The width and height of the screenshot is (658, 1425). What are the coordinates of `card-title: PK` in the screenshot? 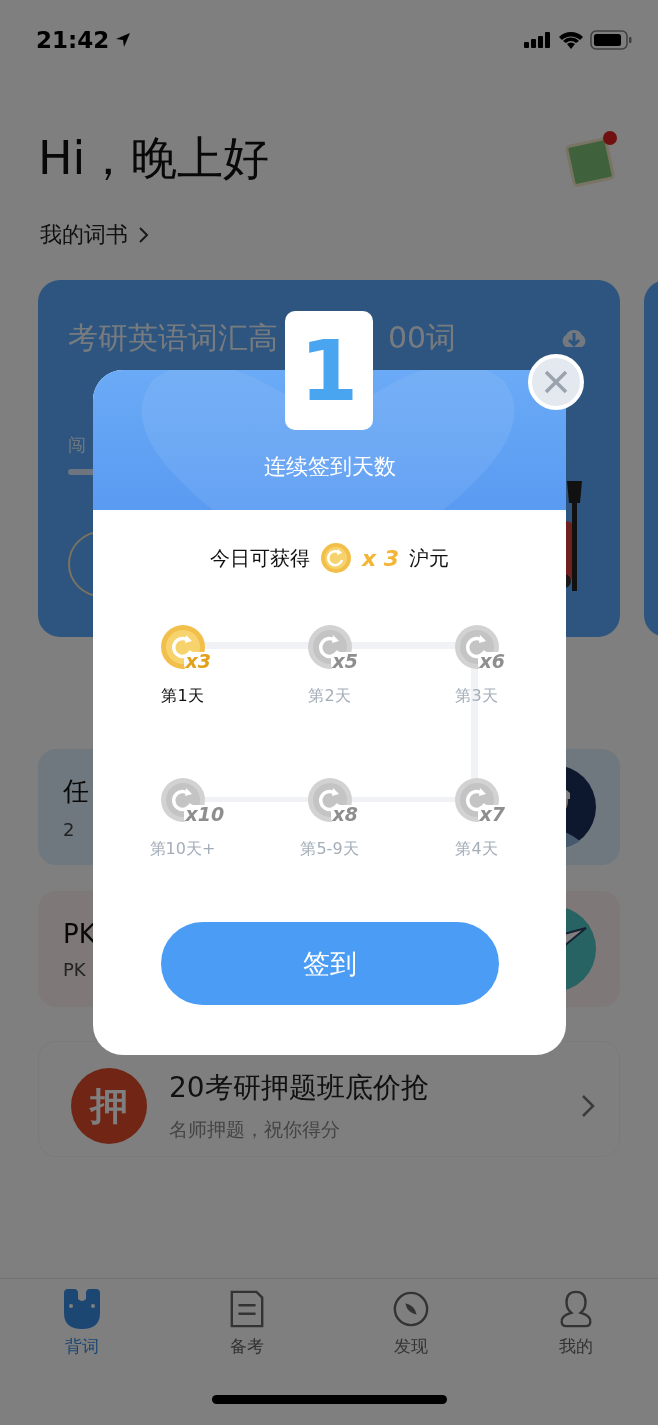 It's located at (79, 933).